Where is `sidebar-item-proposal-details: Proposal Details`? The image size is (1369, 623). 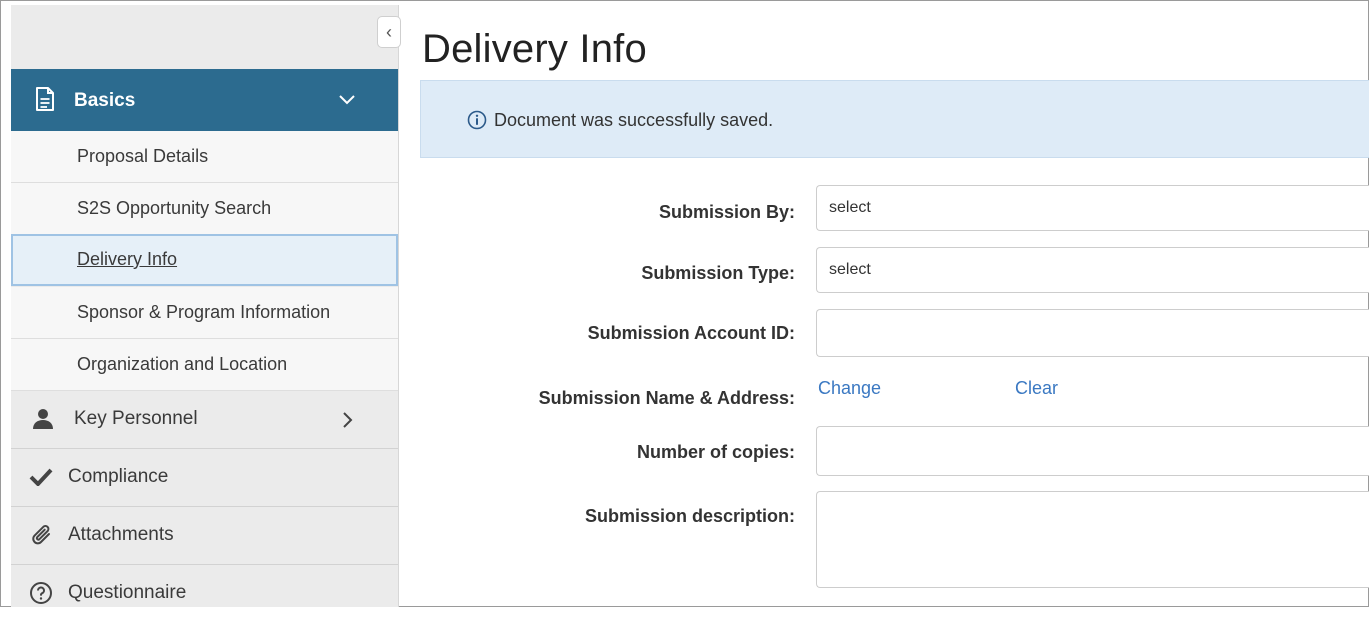 sidebar-item-proposal-details: Proposal Details is located at coordinates (204, 157).